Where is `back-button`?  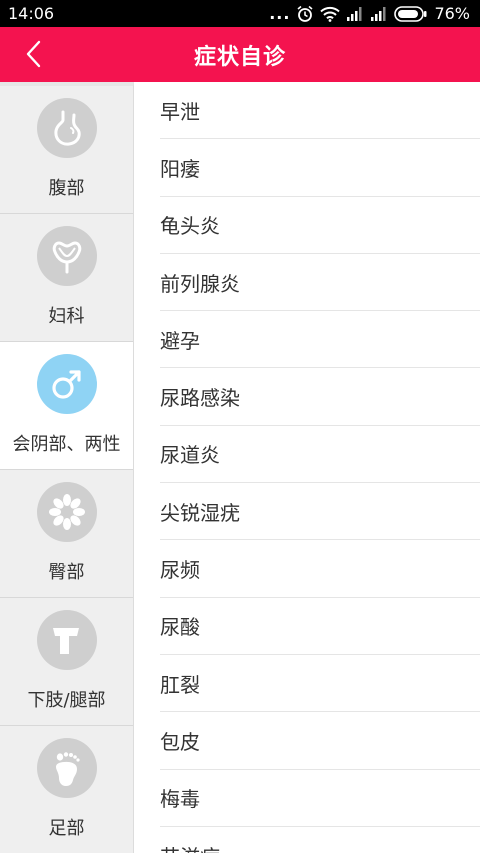
back-button is located at coordinates (33, 54).